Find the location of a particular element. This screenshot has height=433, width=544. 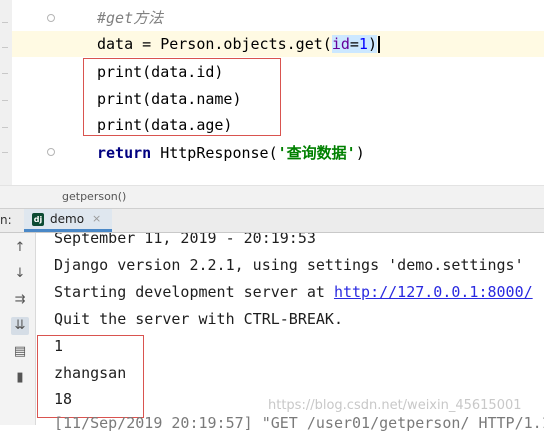

scroll-to-end-icon: ⇊ is located at coordinates (20, 326).